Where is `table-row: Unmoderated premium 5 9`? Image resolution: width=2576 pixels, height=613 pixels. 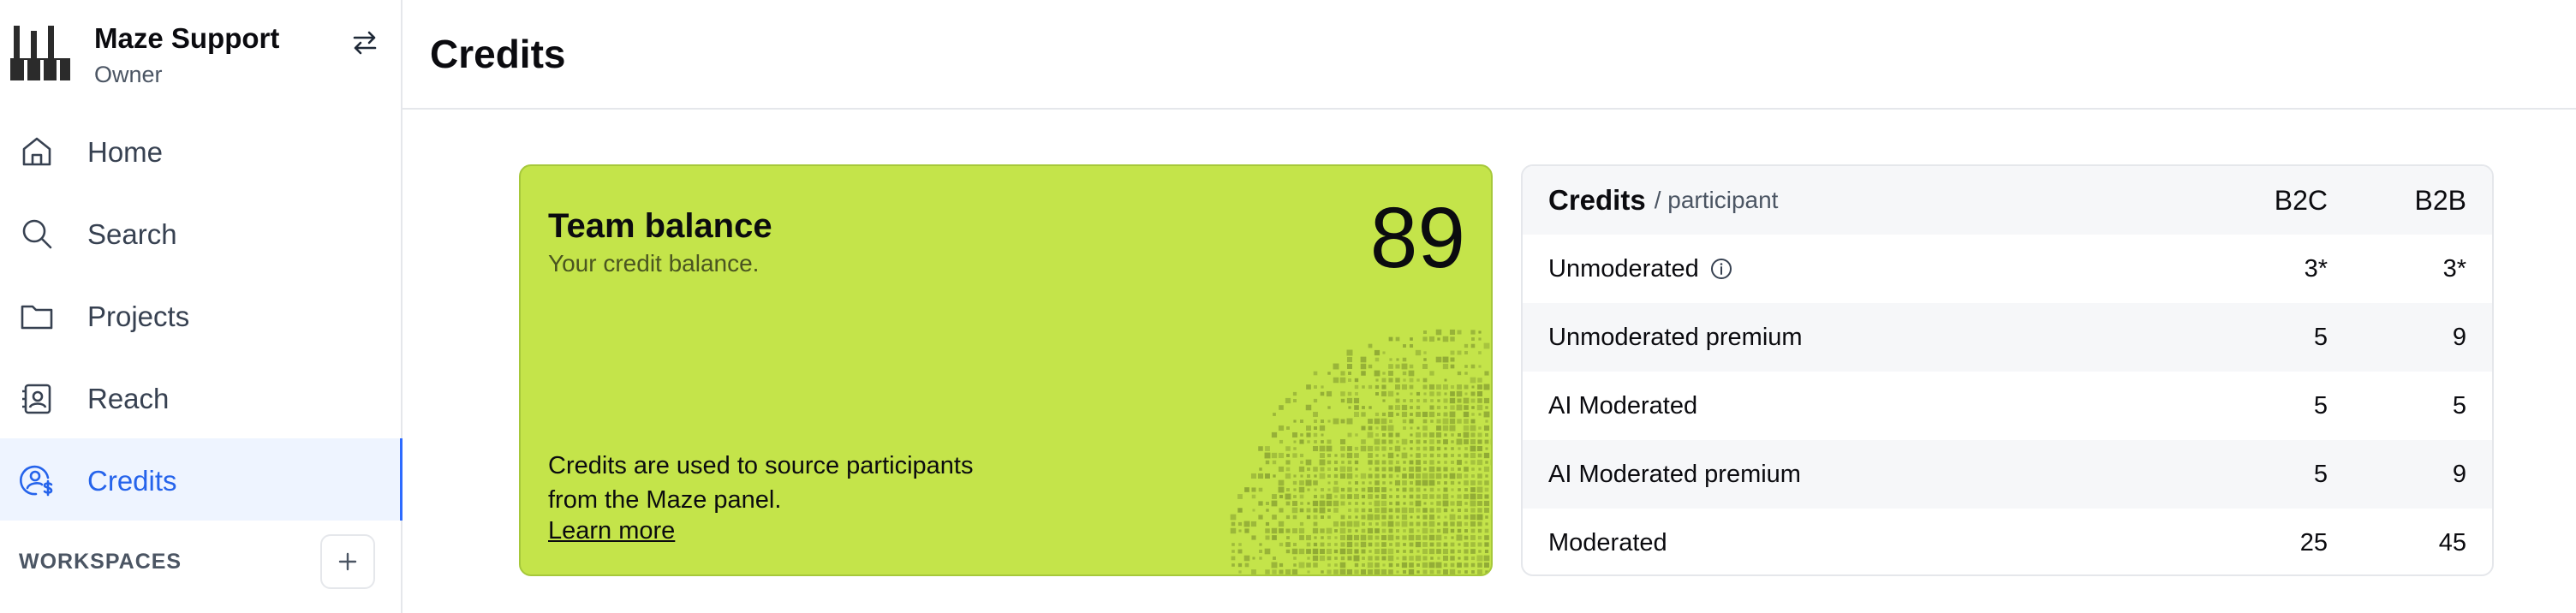
table-row: Unmoderated premium 5 9 is located at coordinates (2007, 338).